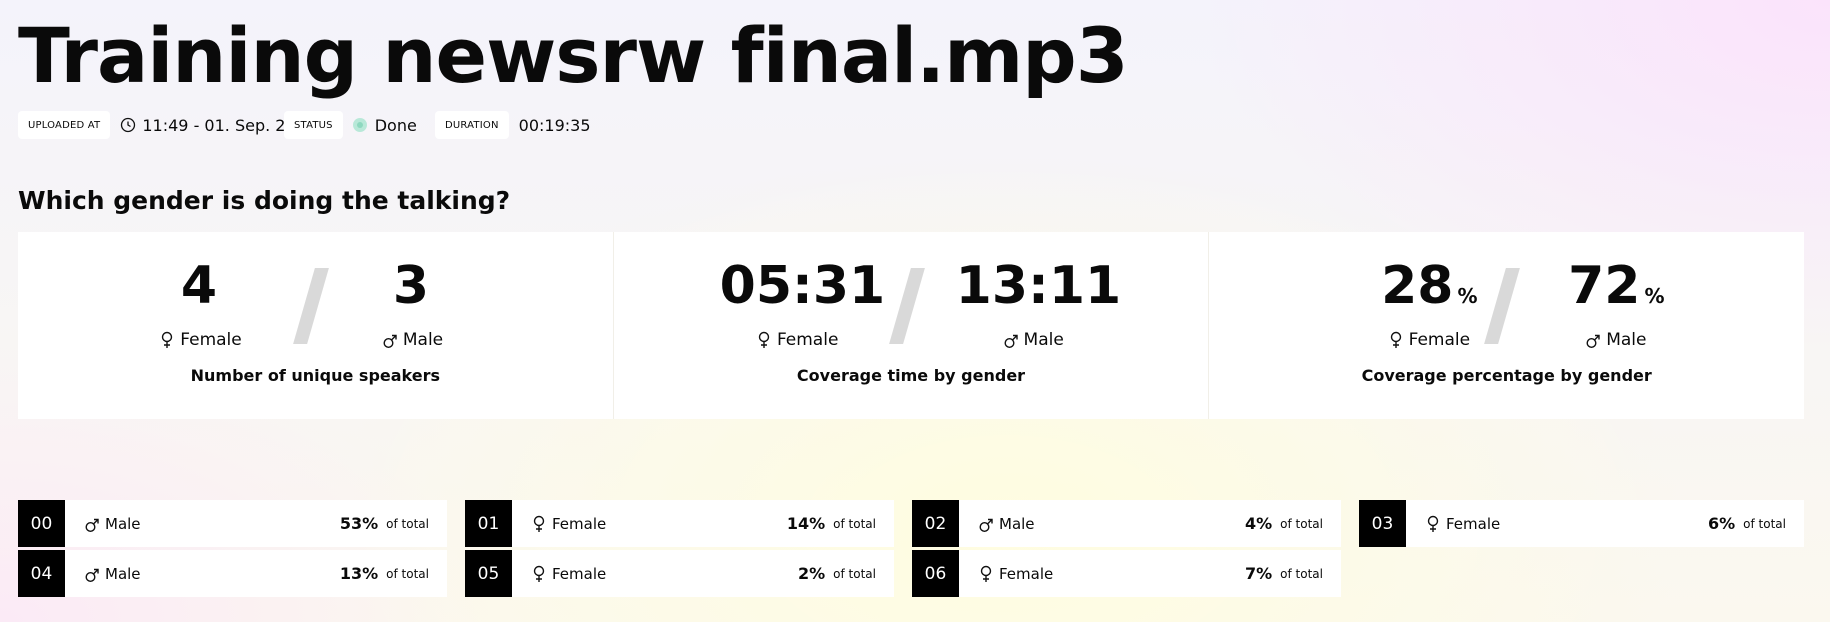  Describe the element at coordinates (1417, 286) in the screenshot. I see `female-value: 28` at that location.